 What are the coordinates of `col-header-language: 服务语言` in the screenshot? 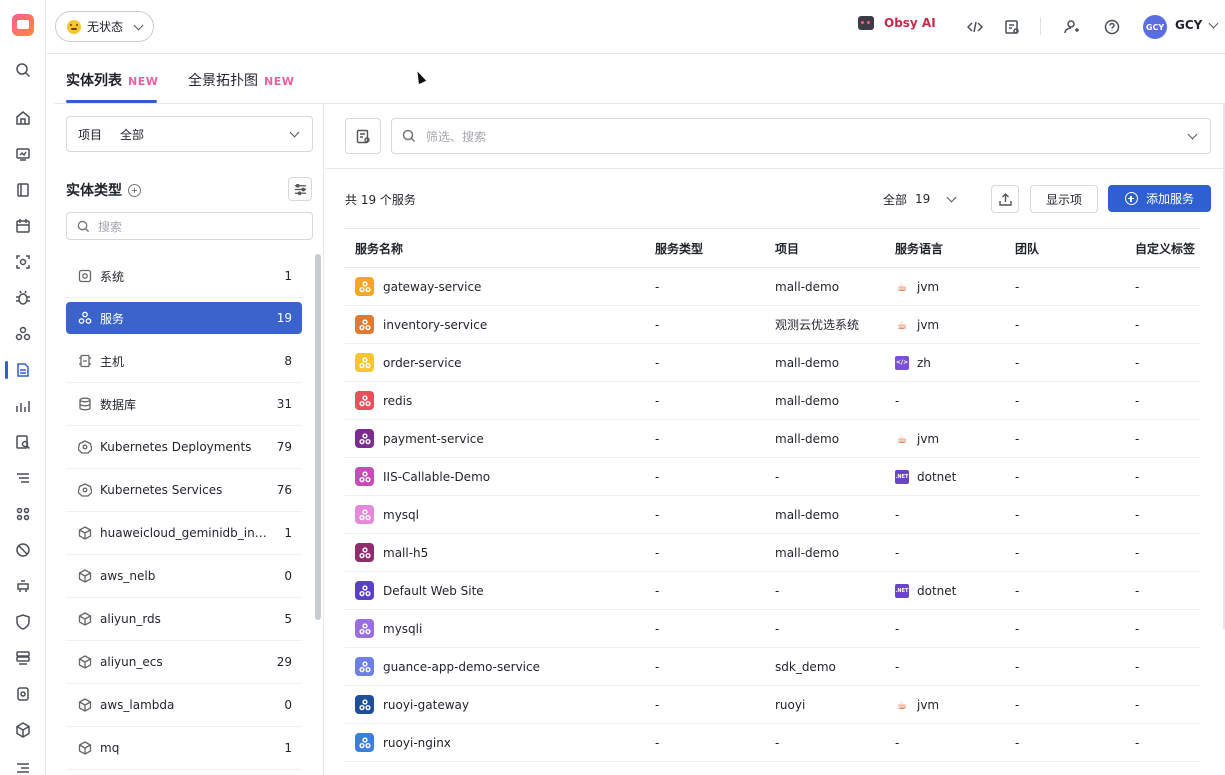 It's located at (945, 248).